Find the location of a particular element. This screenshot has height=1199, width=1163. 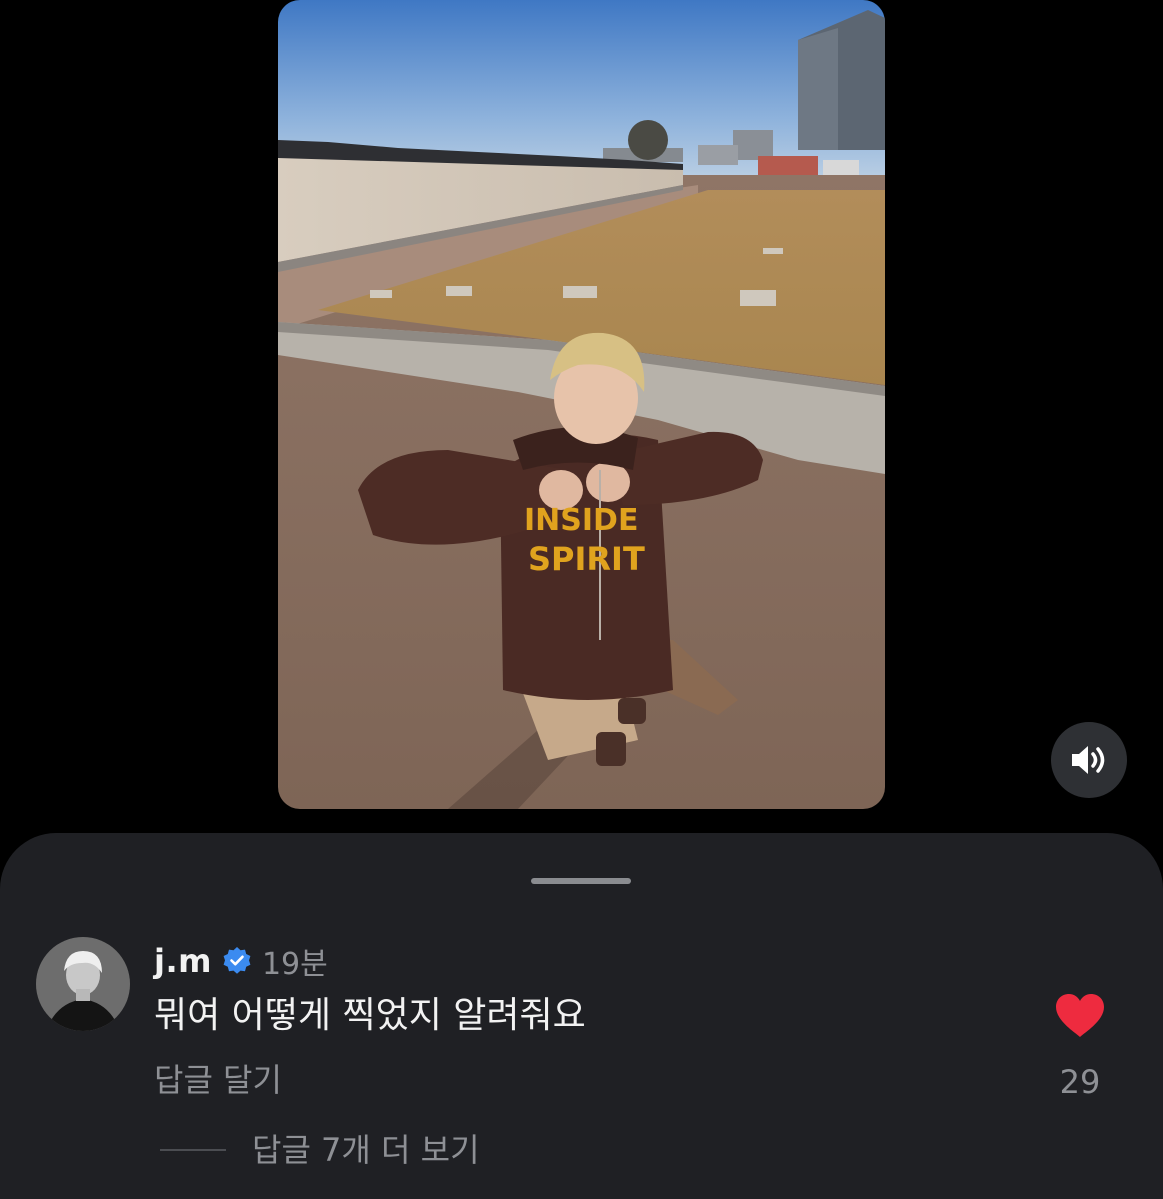

view-more-replies-label: 답글 7개 더 보기 is located at coordinates (366, 1150).